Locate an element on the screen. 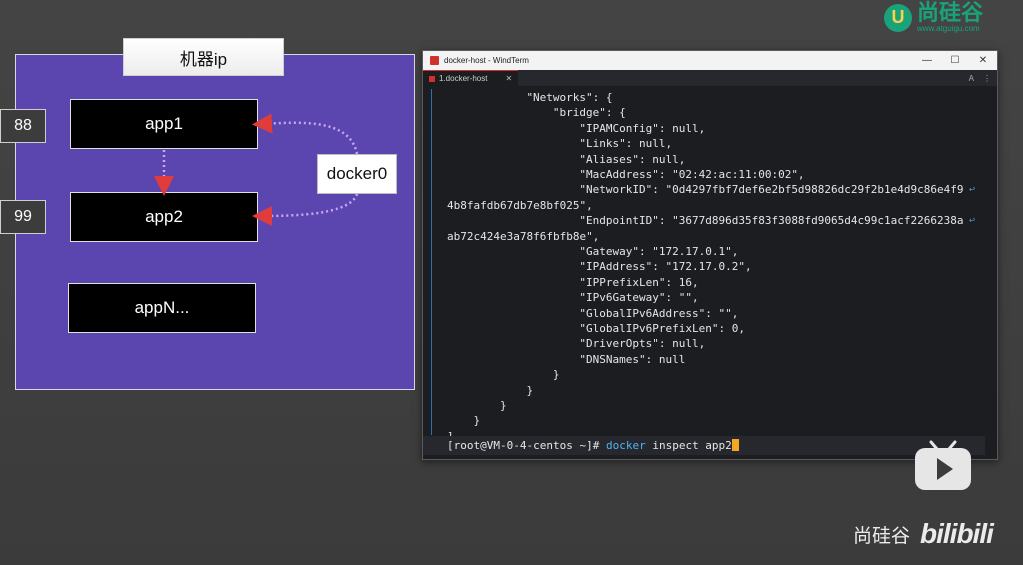 The height and width of the screenshot is (565, 1023). command-args: inspect app2 is located at coordinates (692, 445).